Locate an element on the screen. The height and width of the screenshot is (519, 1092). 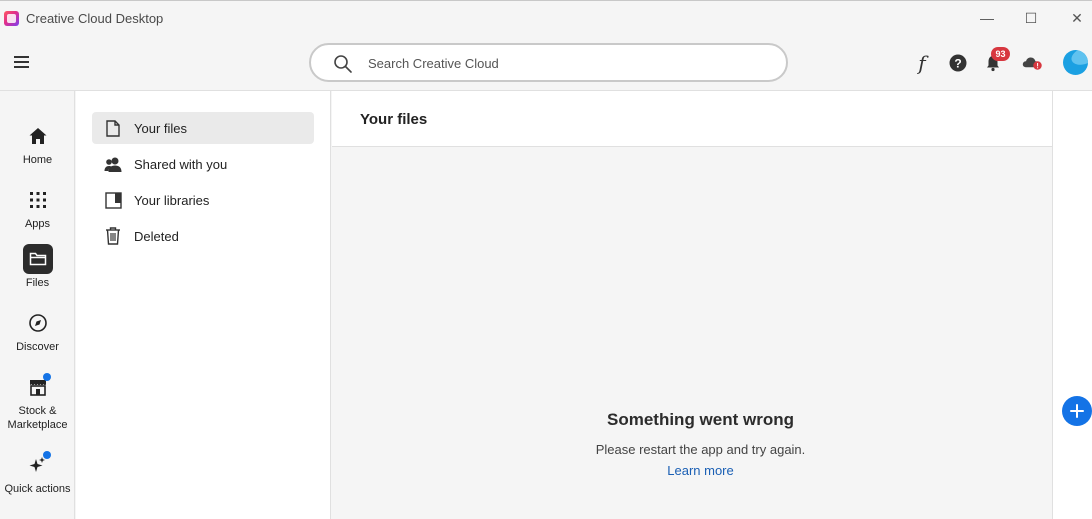
trash-icon is located at coordinates (113, 236).